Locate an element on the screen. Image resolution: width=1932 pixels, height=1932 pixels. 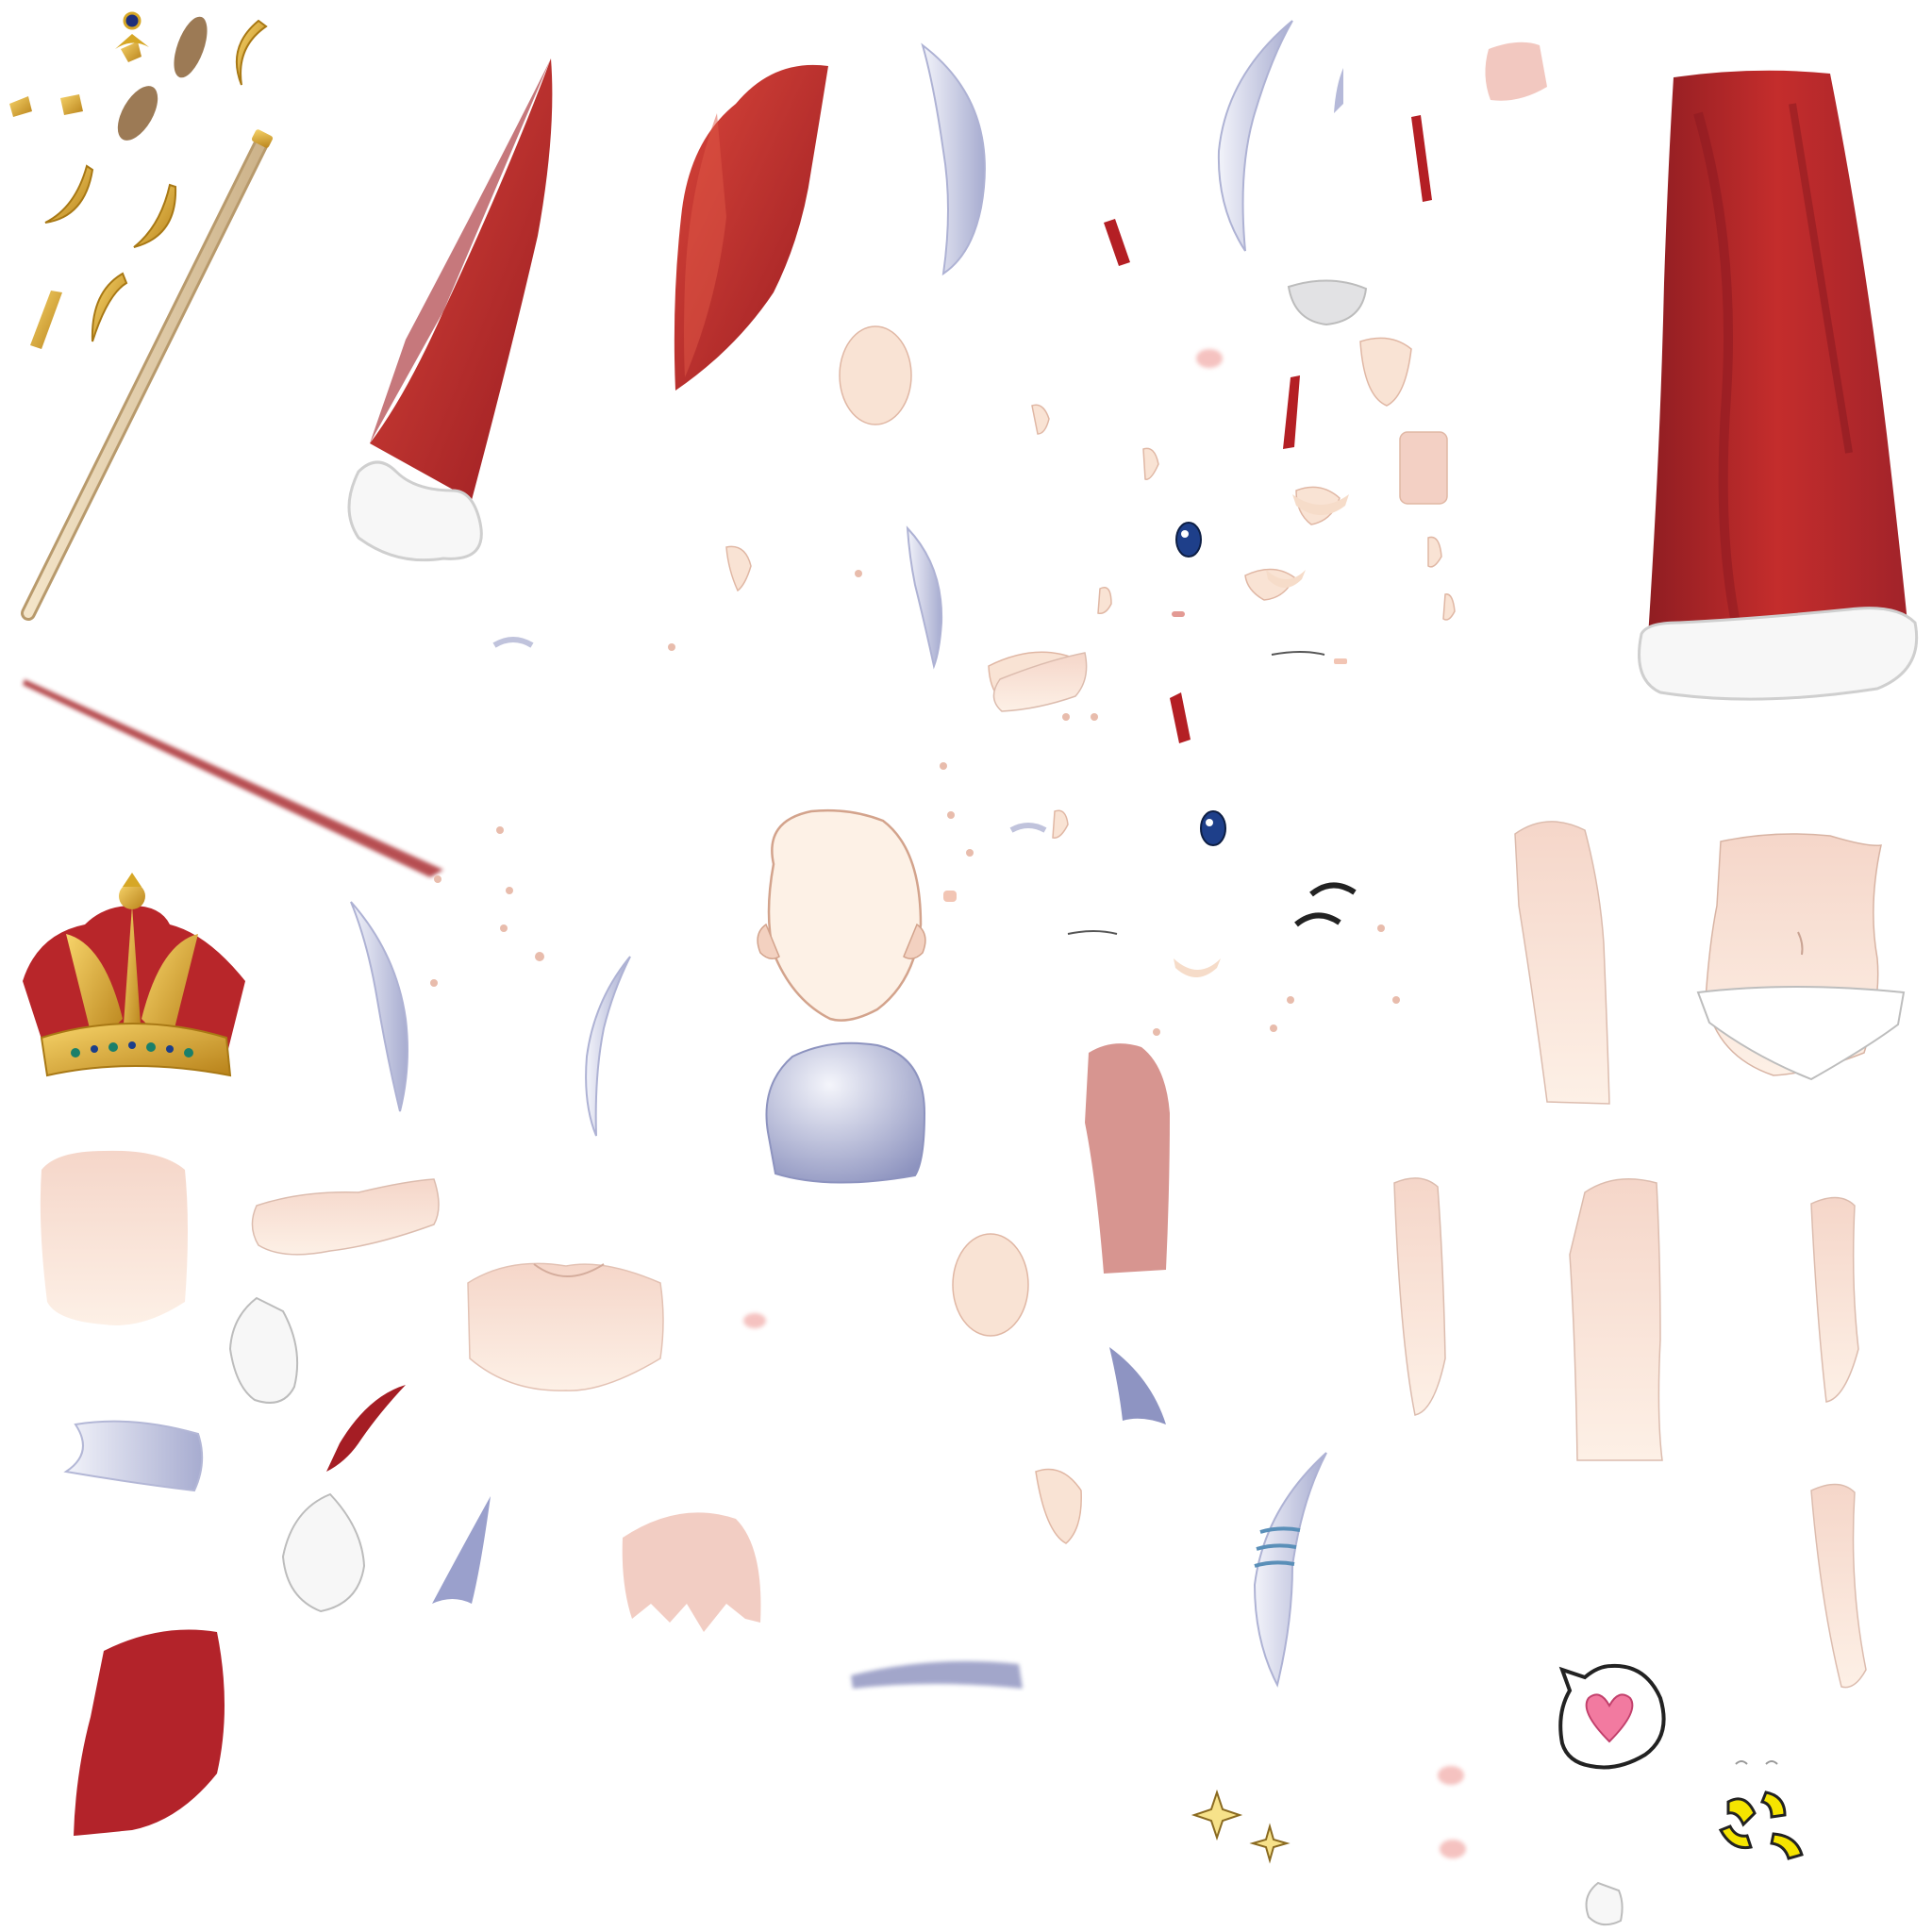
hair-bangs is located at coordinates (133, 1456).